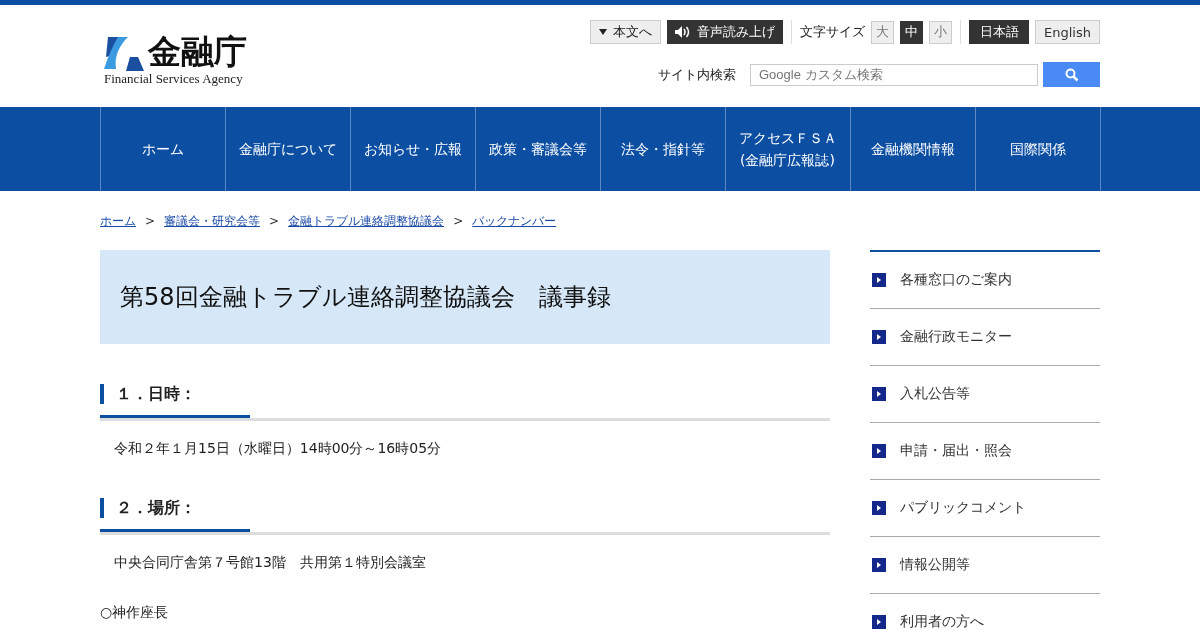 The image size is (1200, 630). Describe the element at coordinates (833, 32) in the screenshot. I see `font-size-label: 文字サイズ` at that location.